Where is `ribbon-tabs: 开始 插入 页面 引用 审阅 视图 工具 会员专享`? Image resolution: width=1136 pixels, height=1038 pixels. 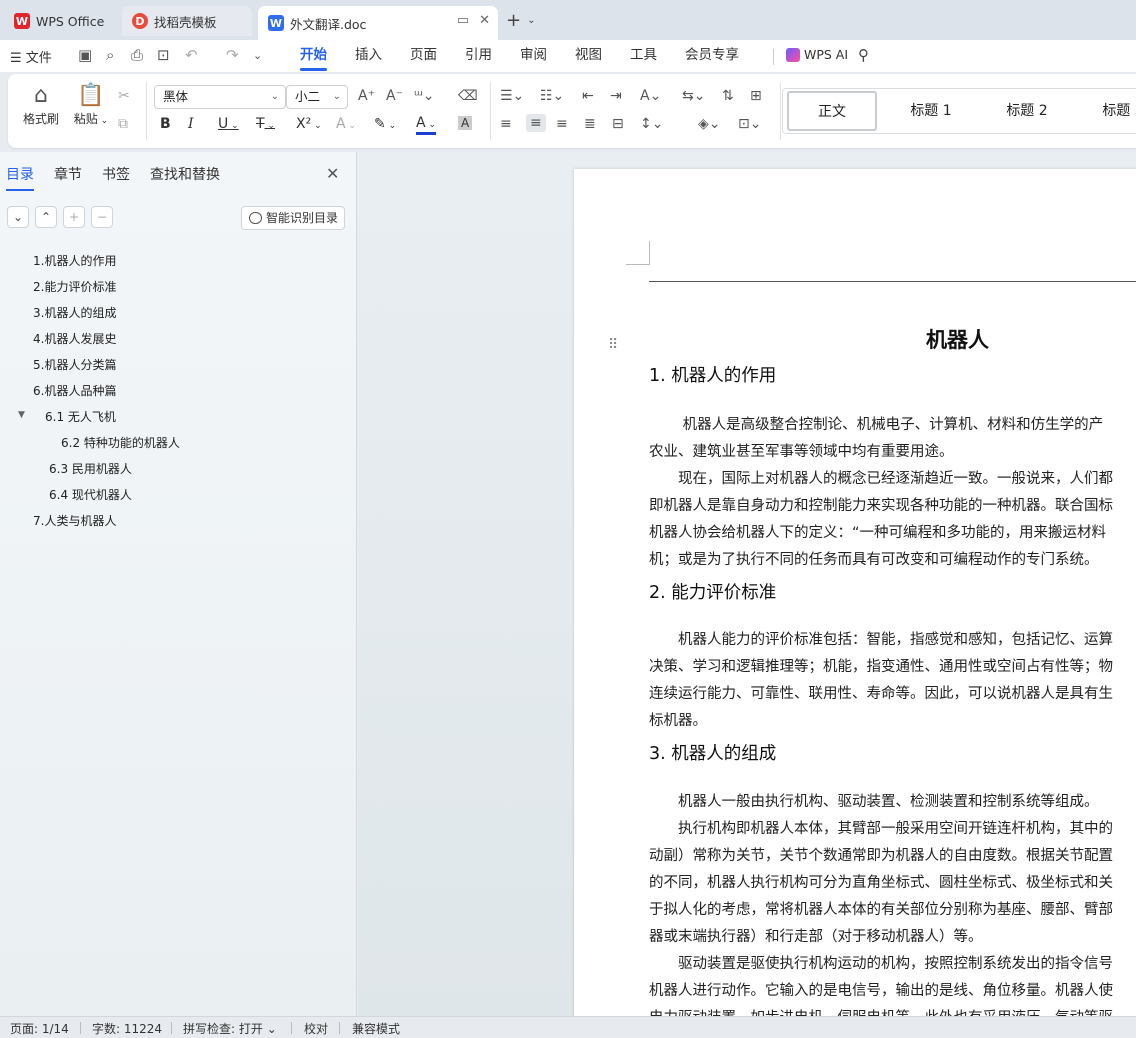 ribbon-tabs: 开始 插入 页面 引用 审阅 视图 工具 会员专享 is located at coordinates (519, 56).